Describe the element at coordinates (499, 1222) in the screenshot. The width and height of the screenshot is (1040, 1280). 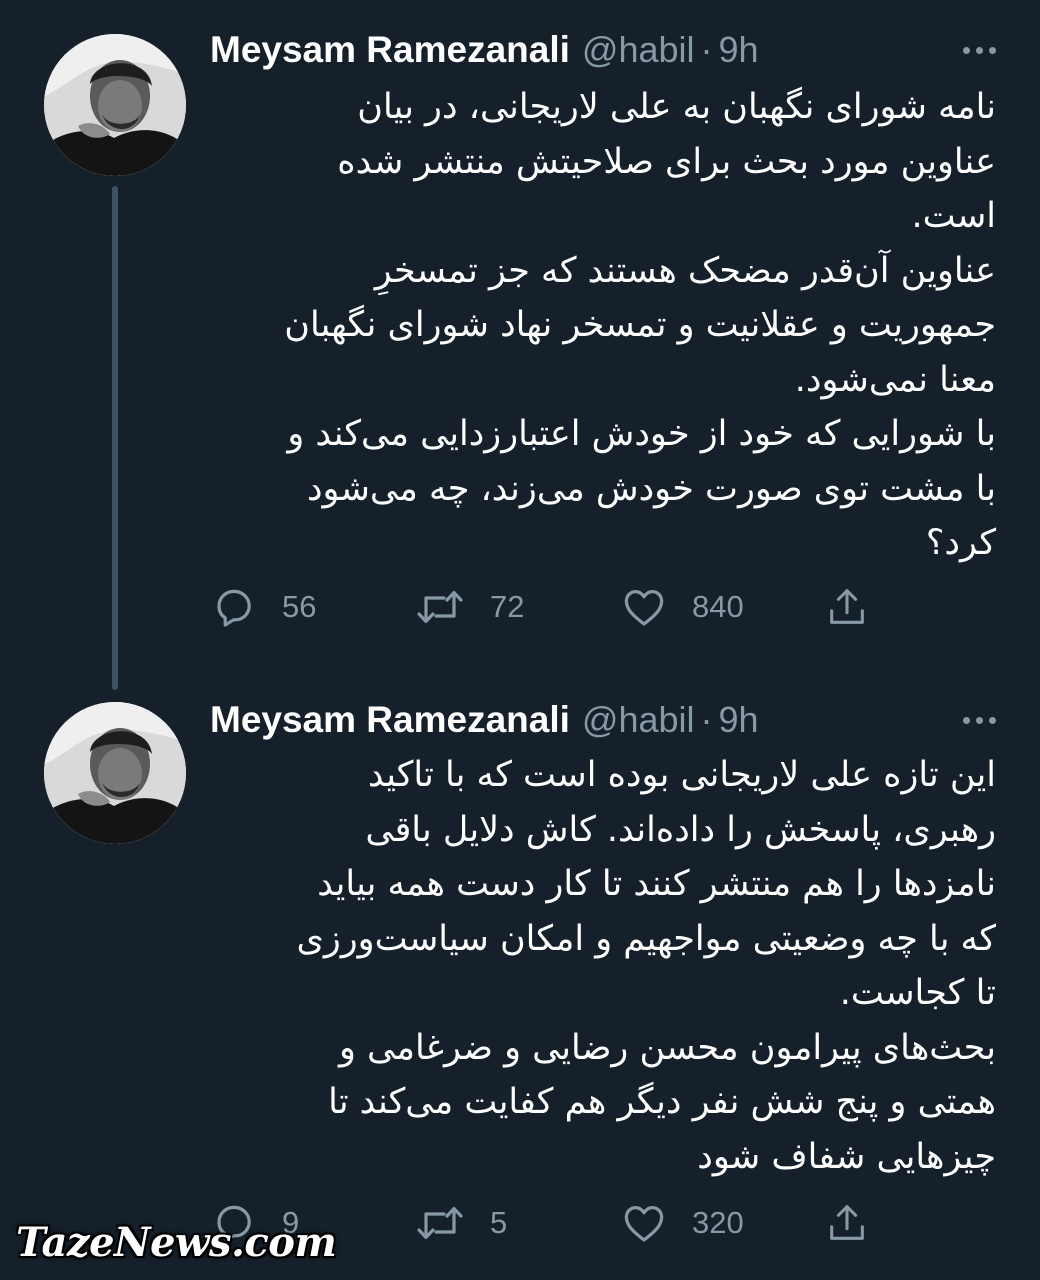
I see `retweet-count: 5` at that location.